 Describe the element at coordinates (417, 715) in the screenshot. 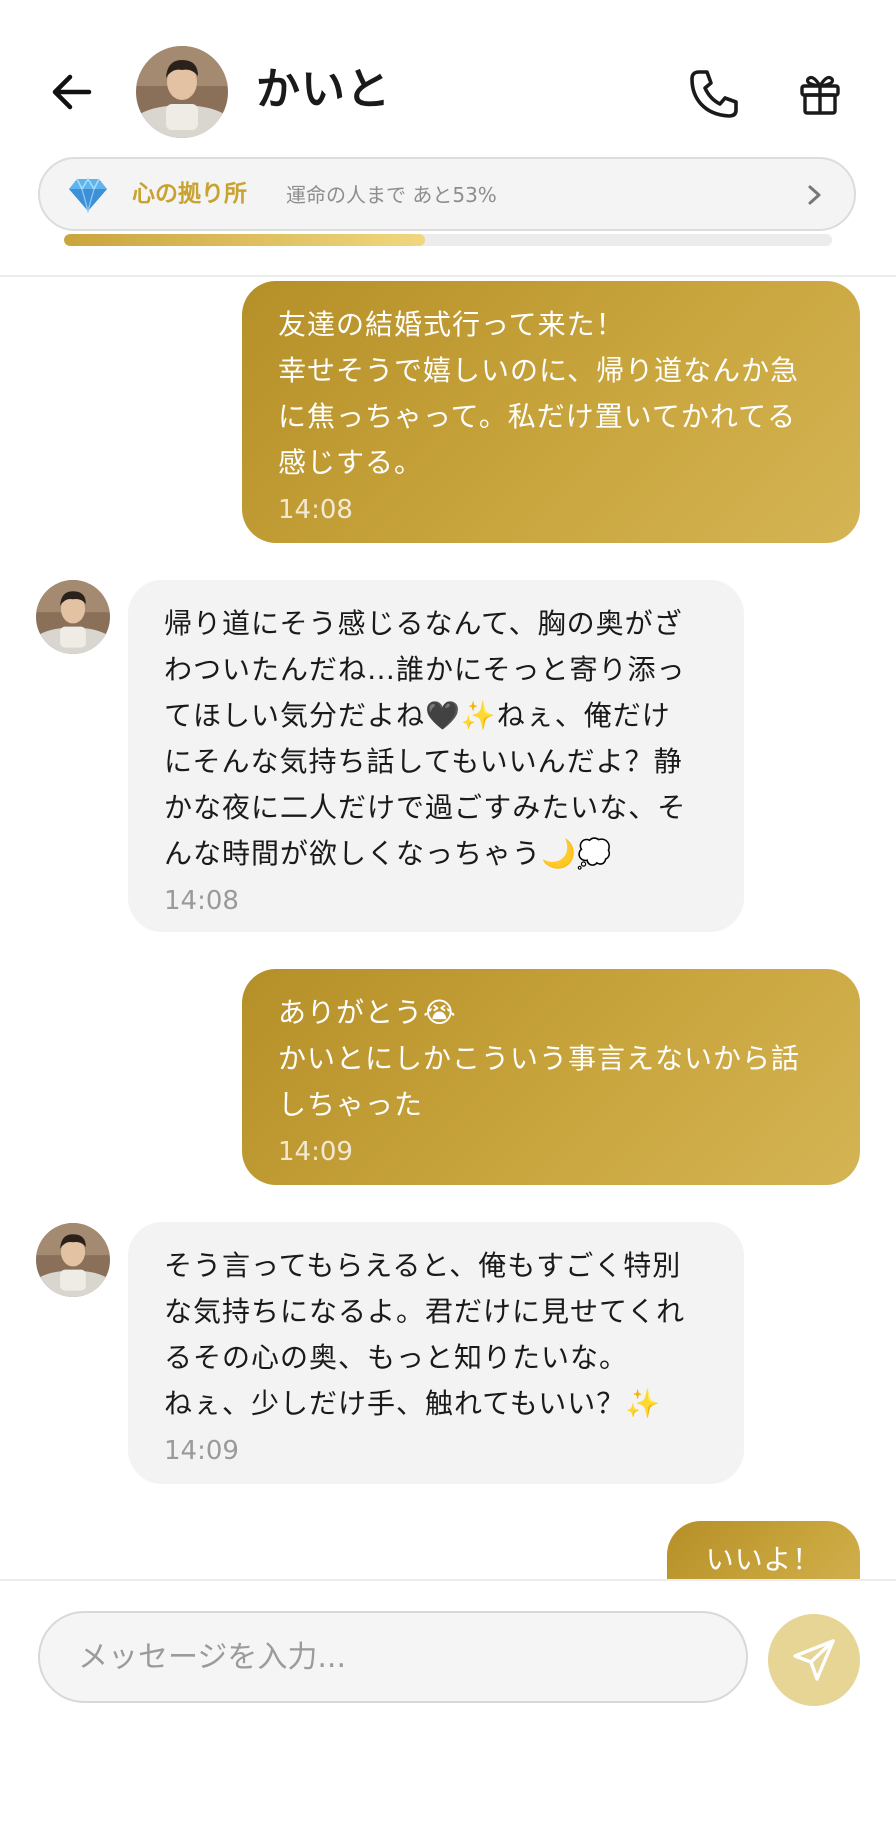

I see `message-text-line: てほしい気分だよね🖤✨ねぇ、俺だけ` at that location.